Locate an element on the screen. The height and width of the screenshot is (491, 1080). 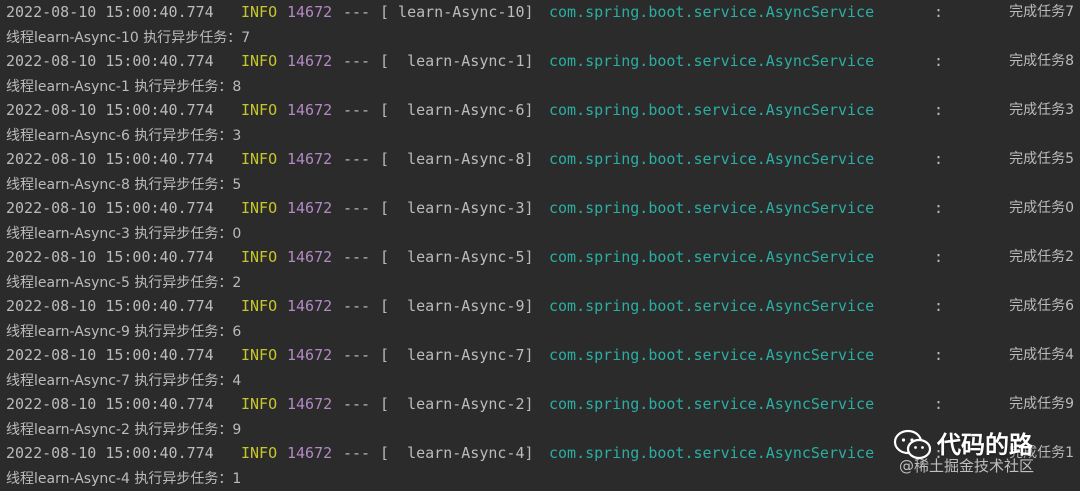
watermark-subtitle: @稀土掘金技术社区 is located at coordinates (967, 466).